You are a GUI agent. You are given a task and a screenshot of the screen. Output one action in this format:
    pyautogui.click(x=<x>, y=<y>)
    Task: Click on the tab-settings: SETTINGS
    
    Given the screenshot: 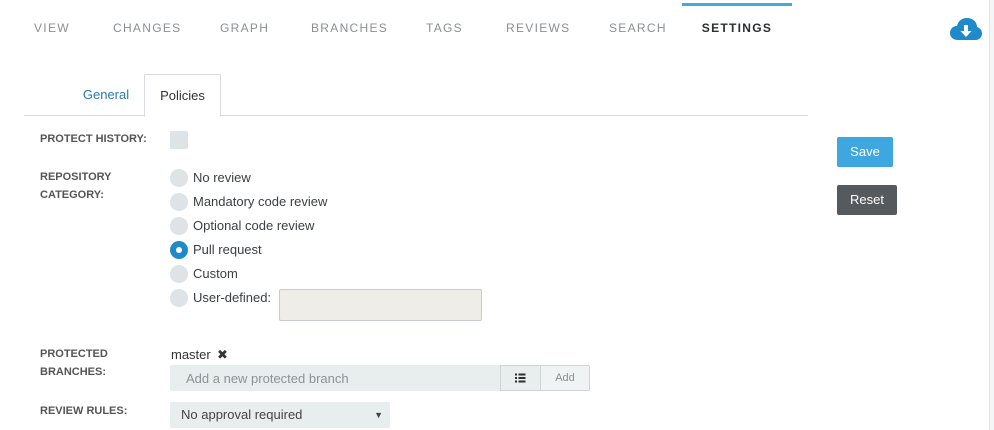 What is the action you would take?
    pyautogui.click(x=737, y=29)
    